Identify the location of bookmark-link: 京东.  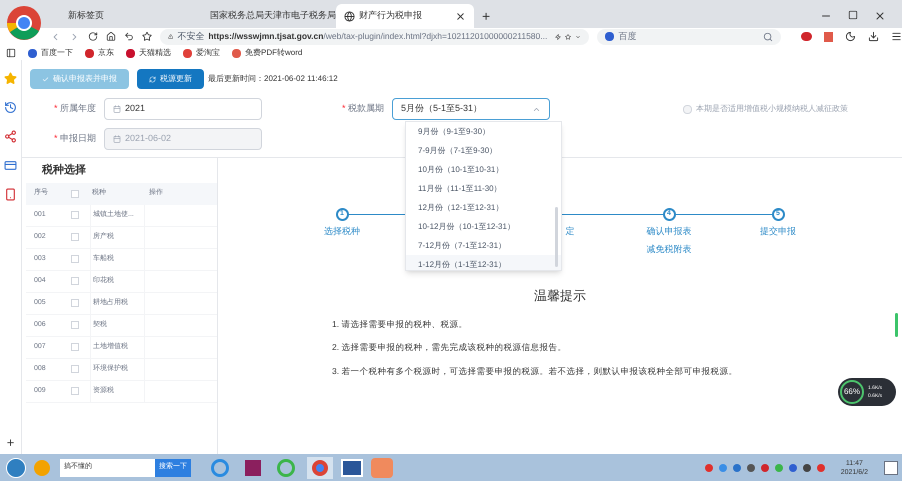
(99, 53).